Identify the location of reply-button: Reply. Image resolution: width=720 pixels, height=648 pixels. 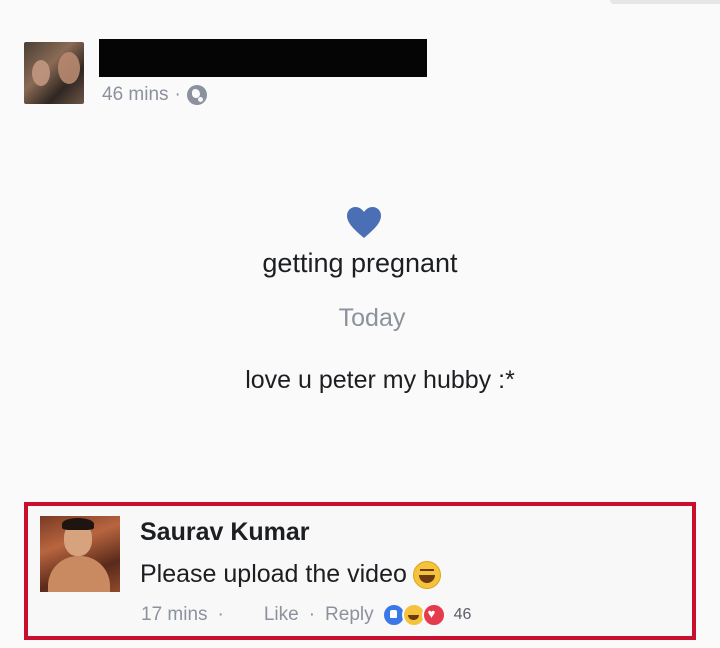
(349, 615).